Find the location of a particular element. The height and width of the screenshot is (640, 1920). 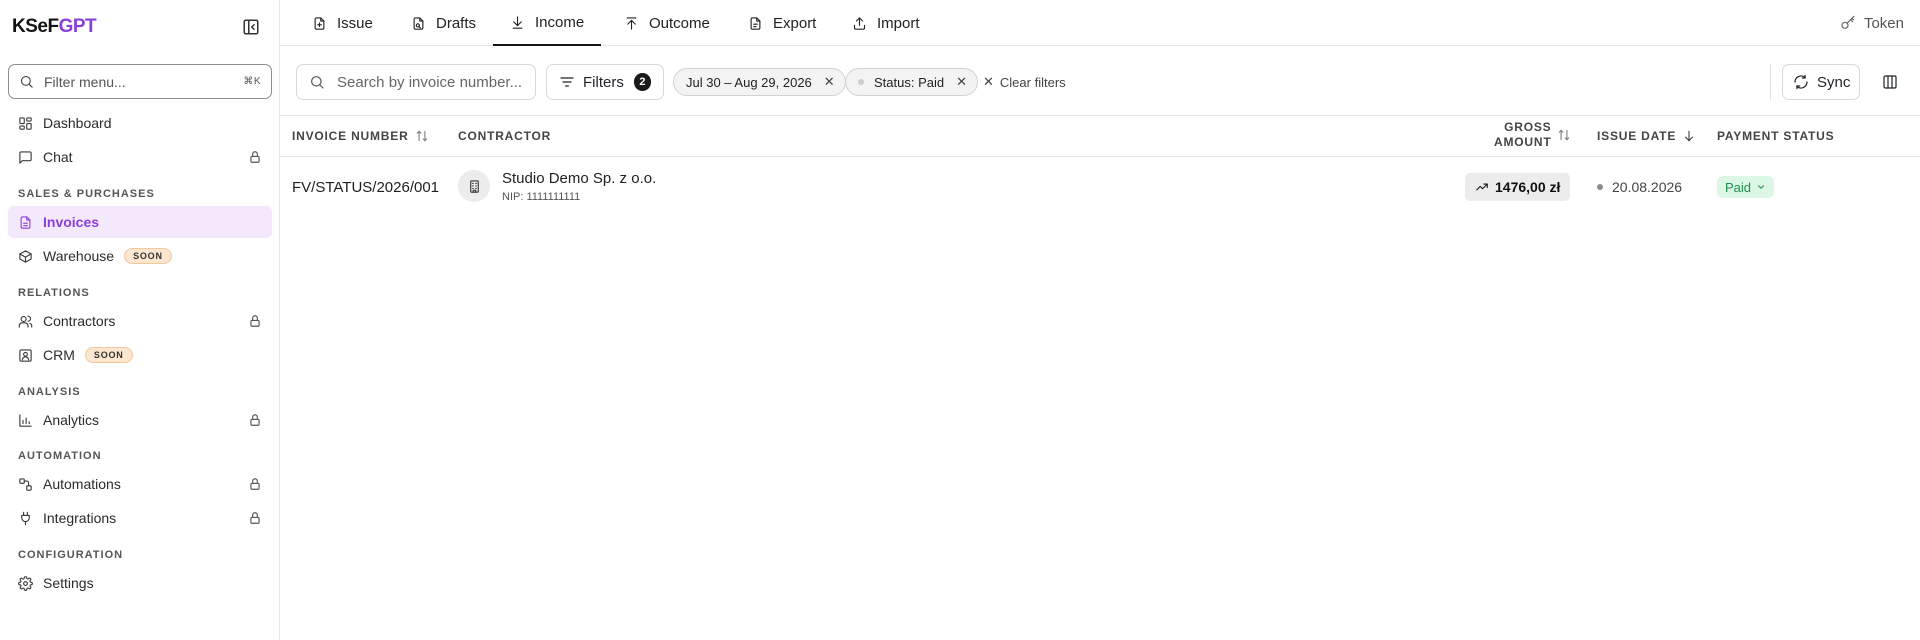

filter-menu-input is located at coordinates (144, 81).